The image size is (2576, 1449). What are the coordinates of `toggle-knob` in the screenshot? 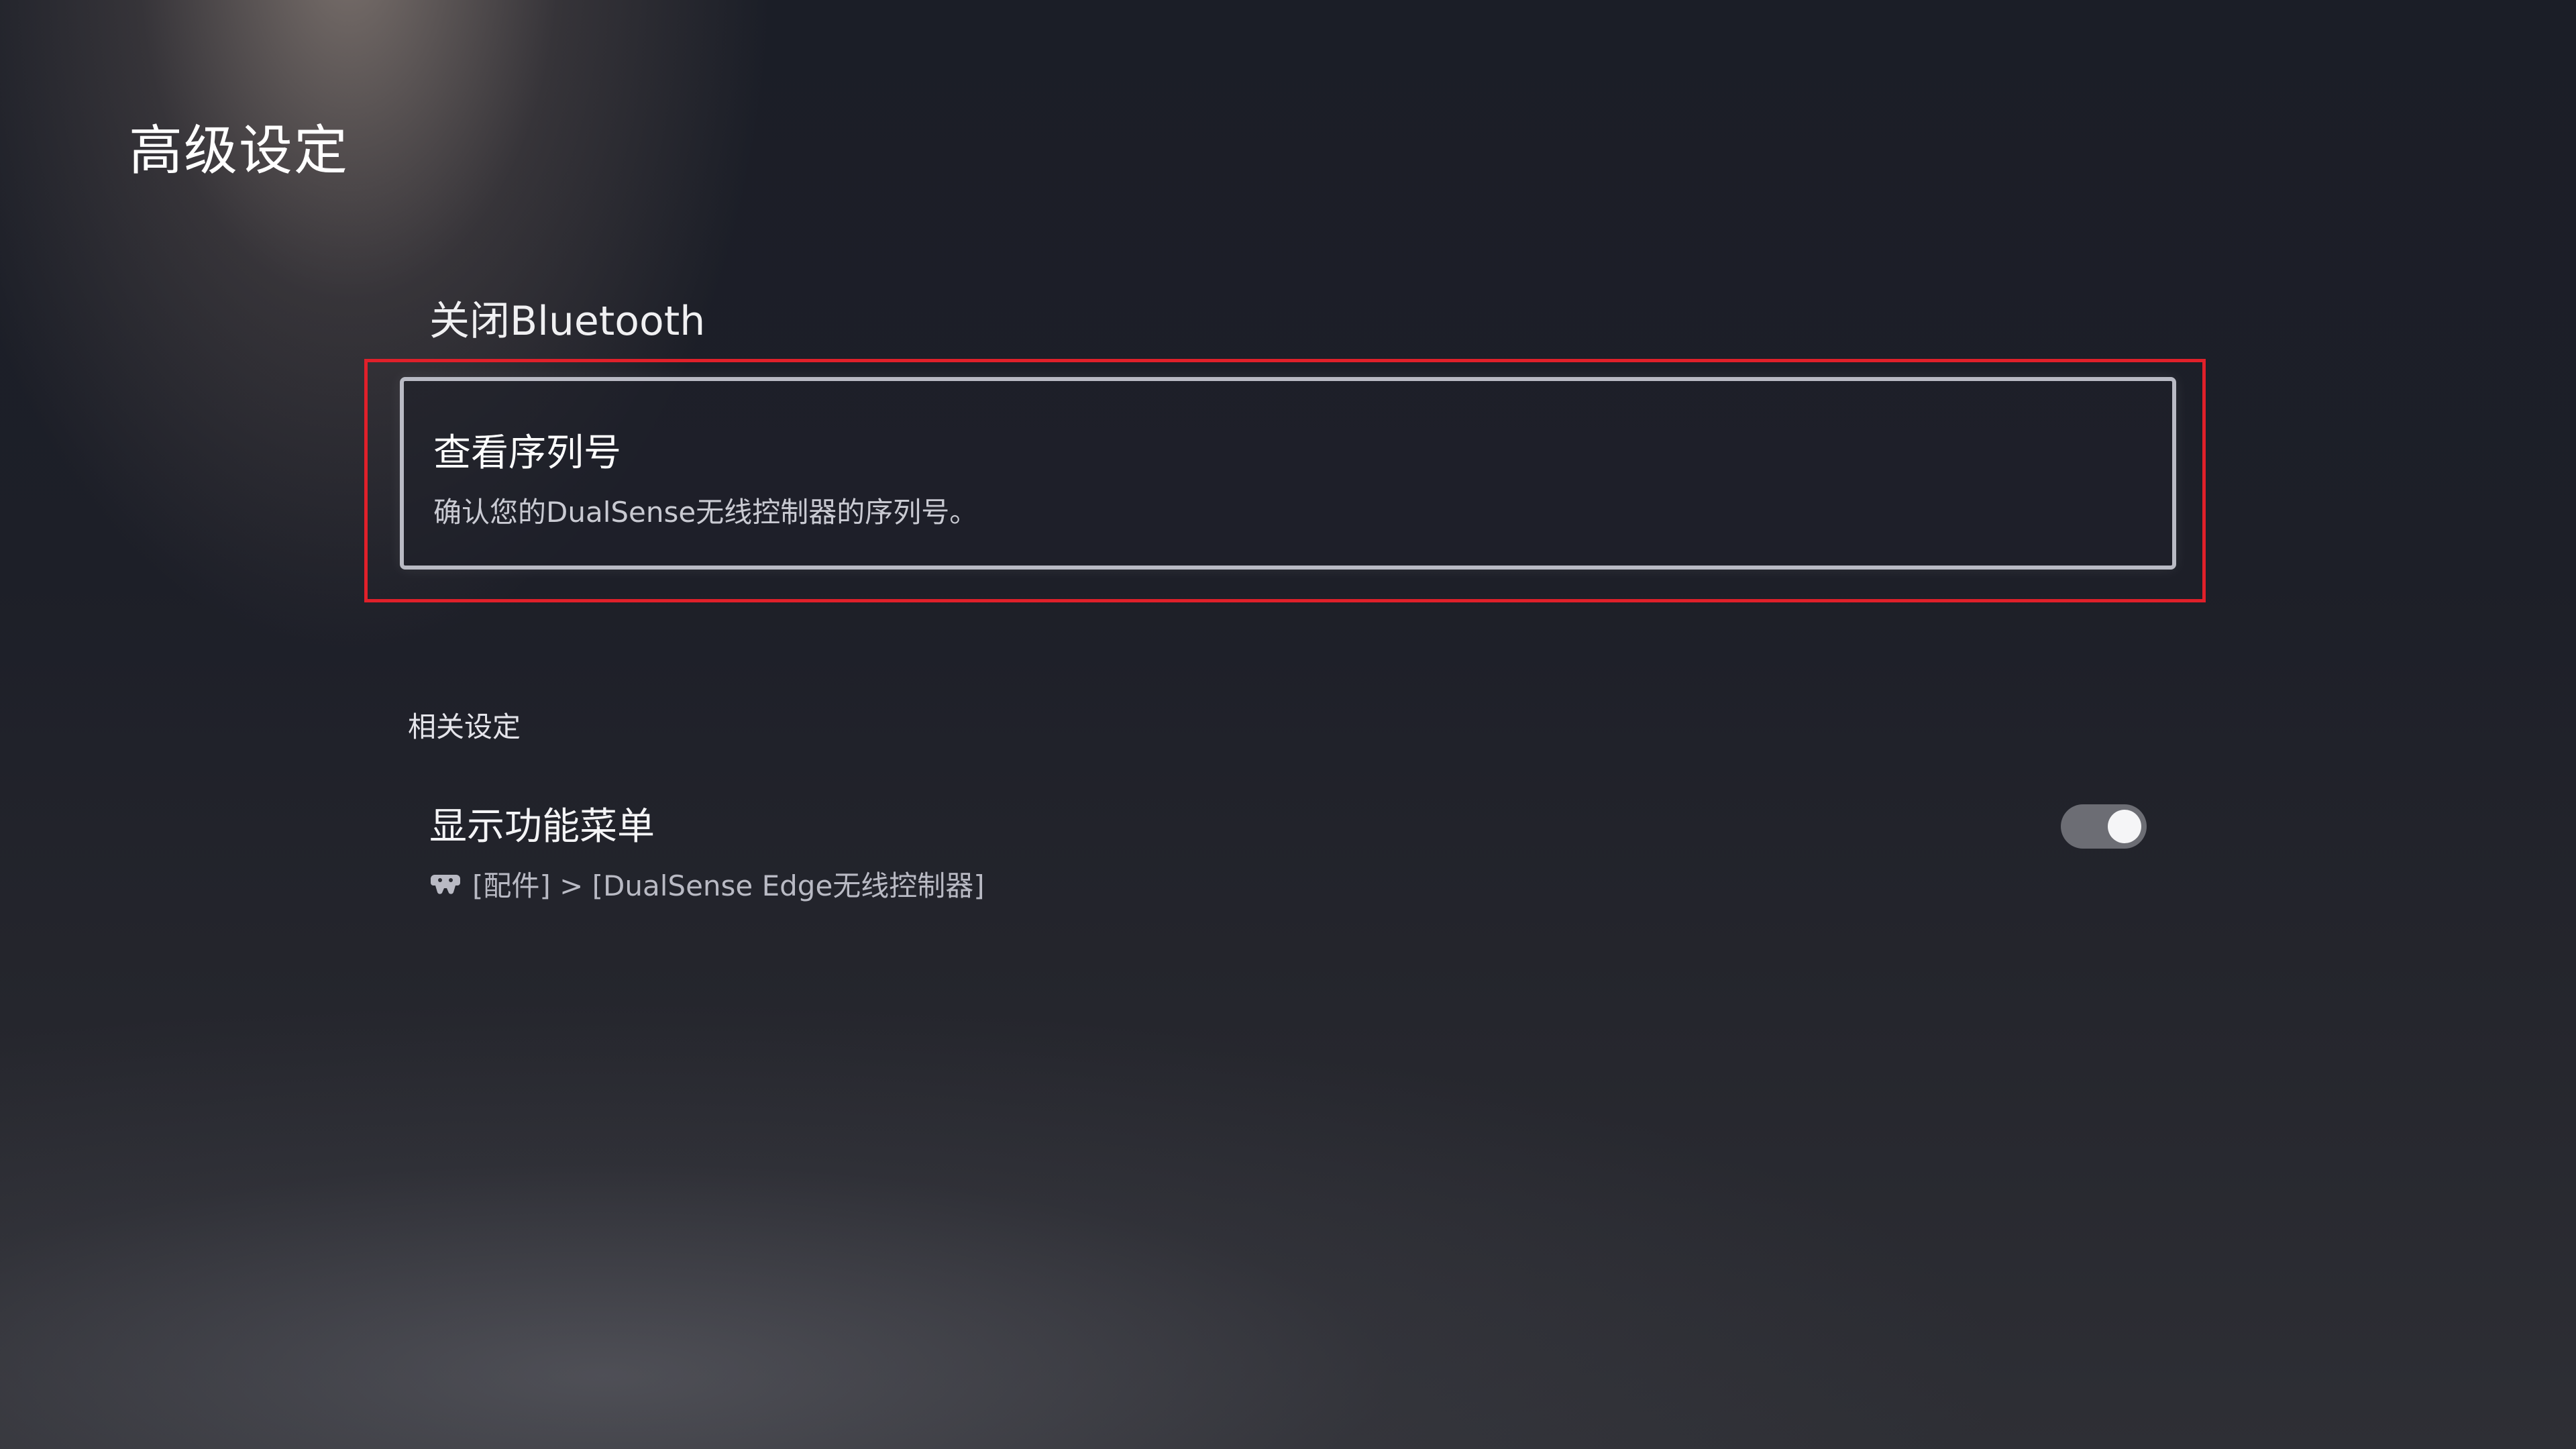 It's located at (2124, 826).